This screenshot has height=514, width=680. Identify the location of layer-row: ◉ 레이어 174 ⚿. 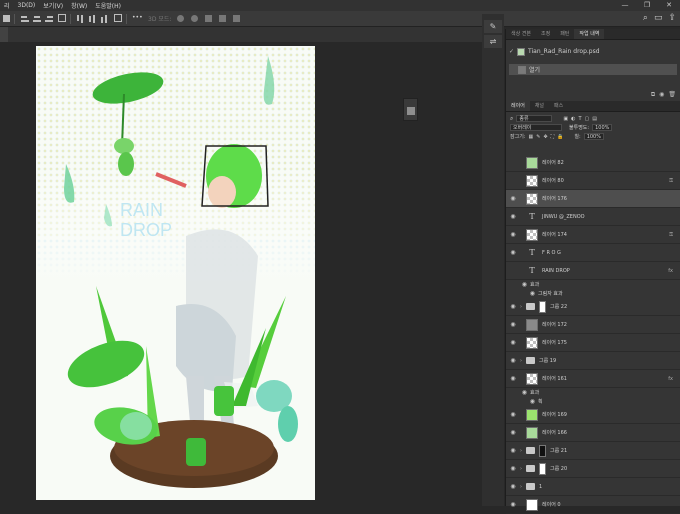
(593, 235).